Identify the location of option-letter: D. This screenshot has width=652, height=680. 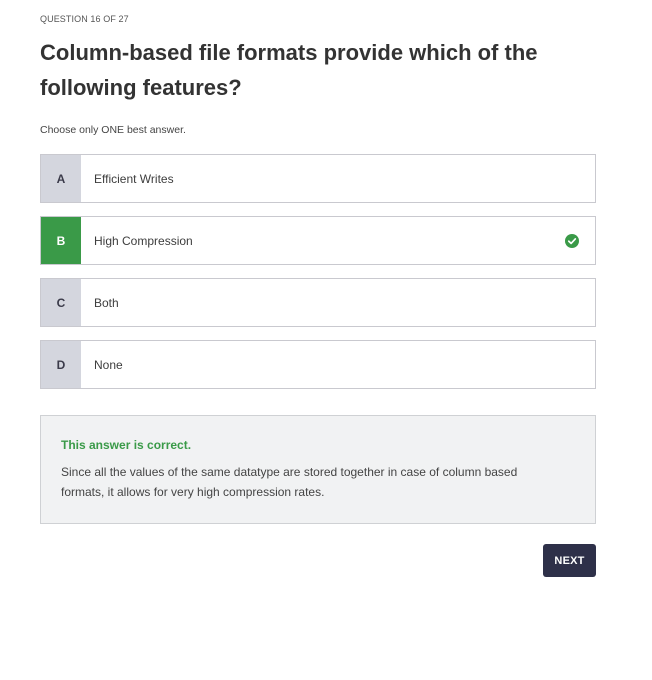
(61, 364).